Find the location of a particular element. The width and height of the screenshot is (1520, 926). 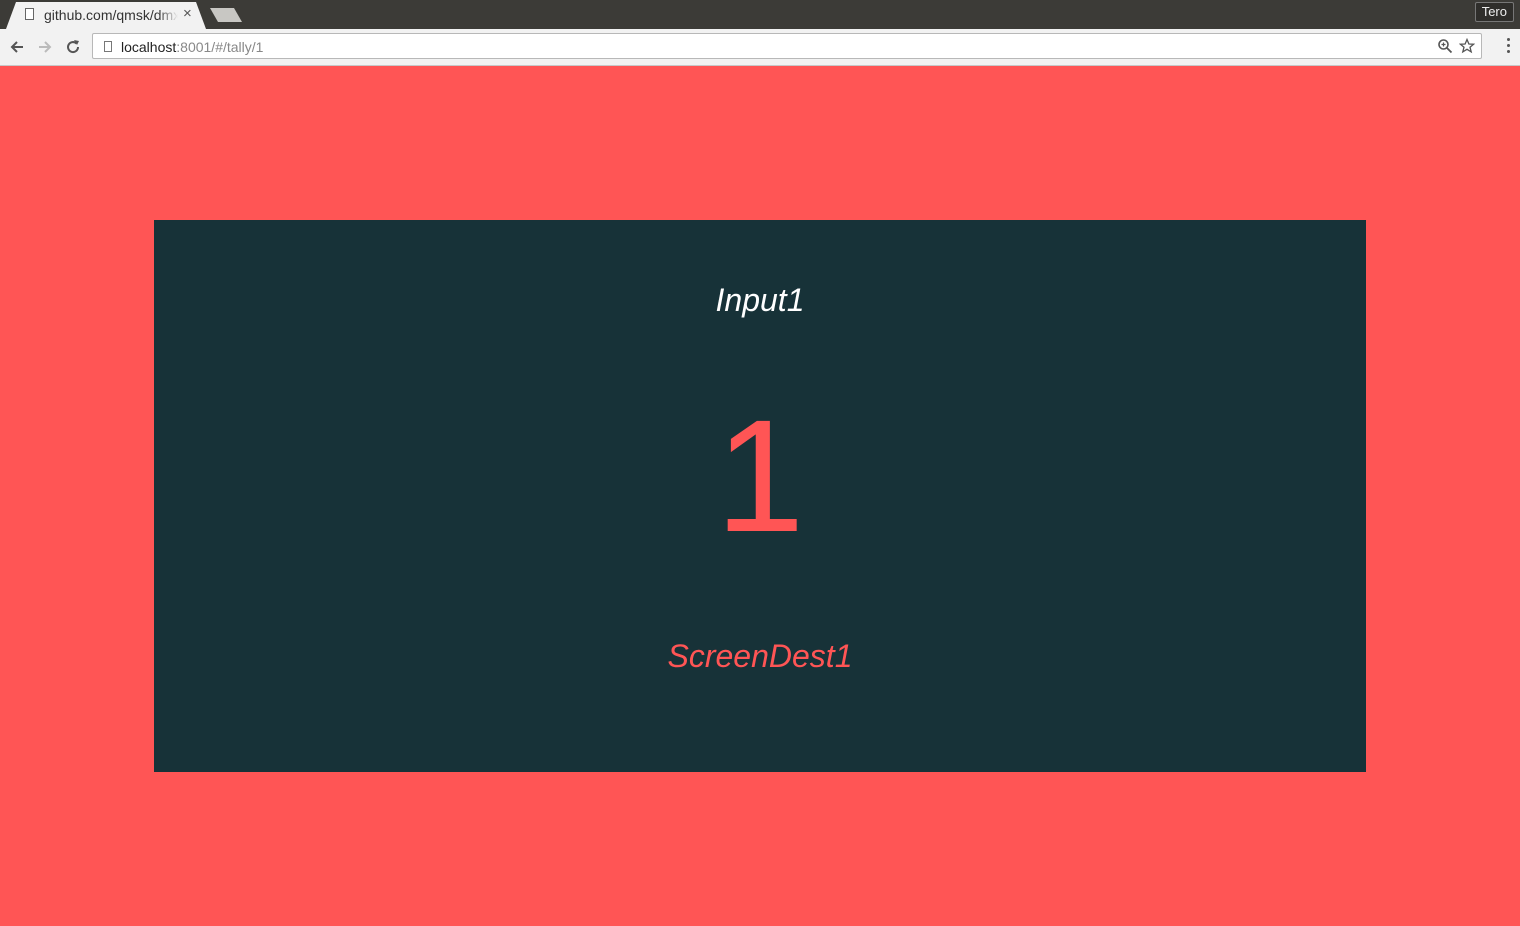

arrow-right-icon is located at coordinates (45, 47).